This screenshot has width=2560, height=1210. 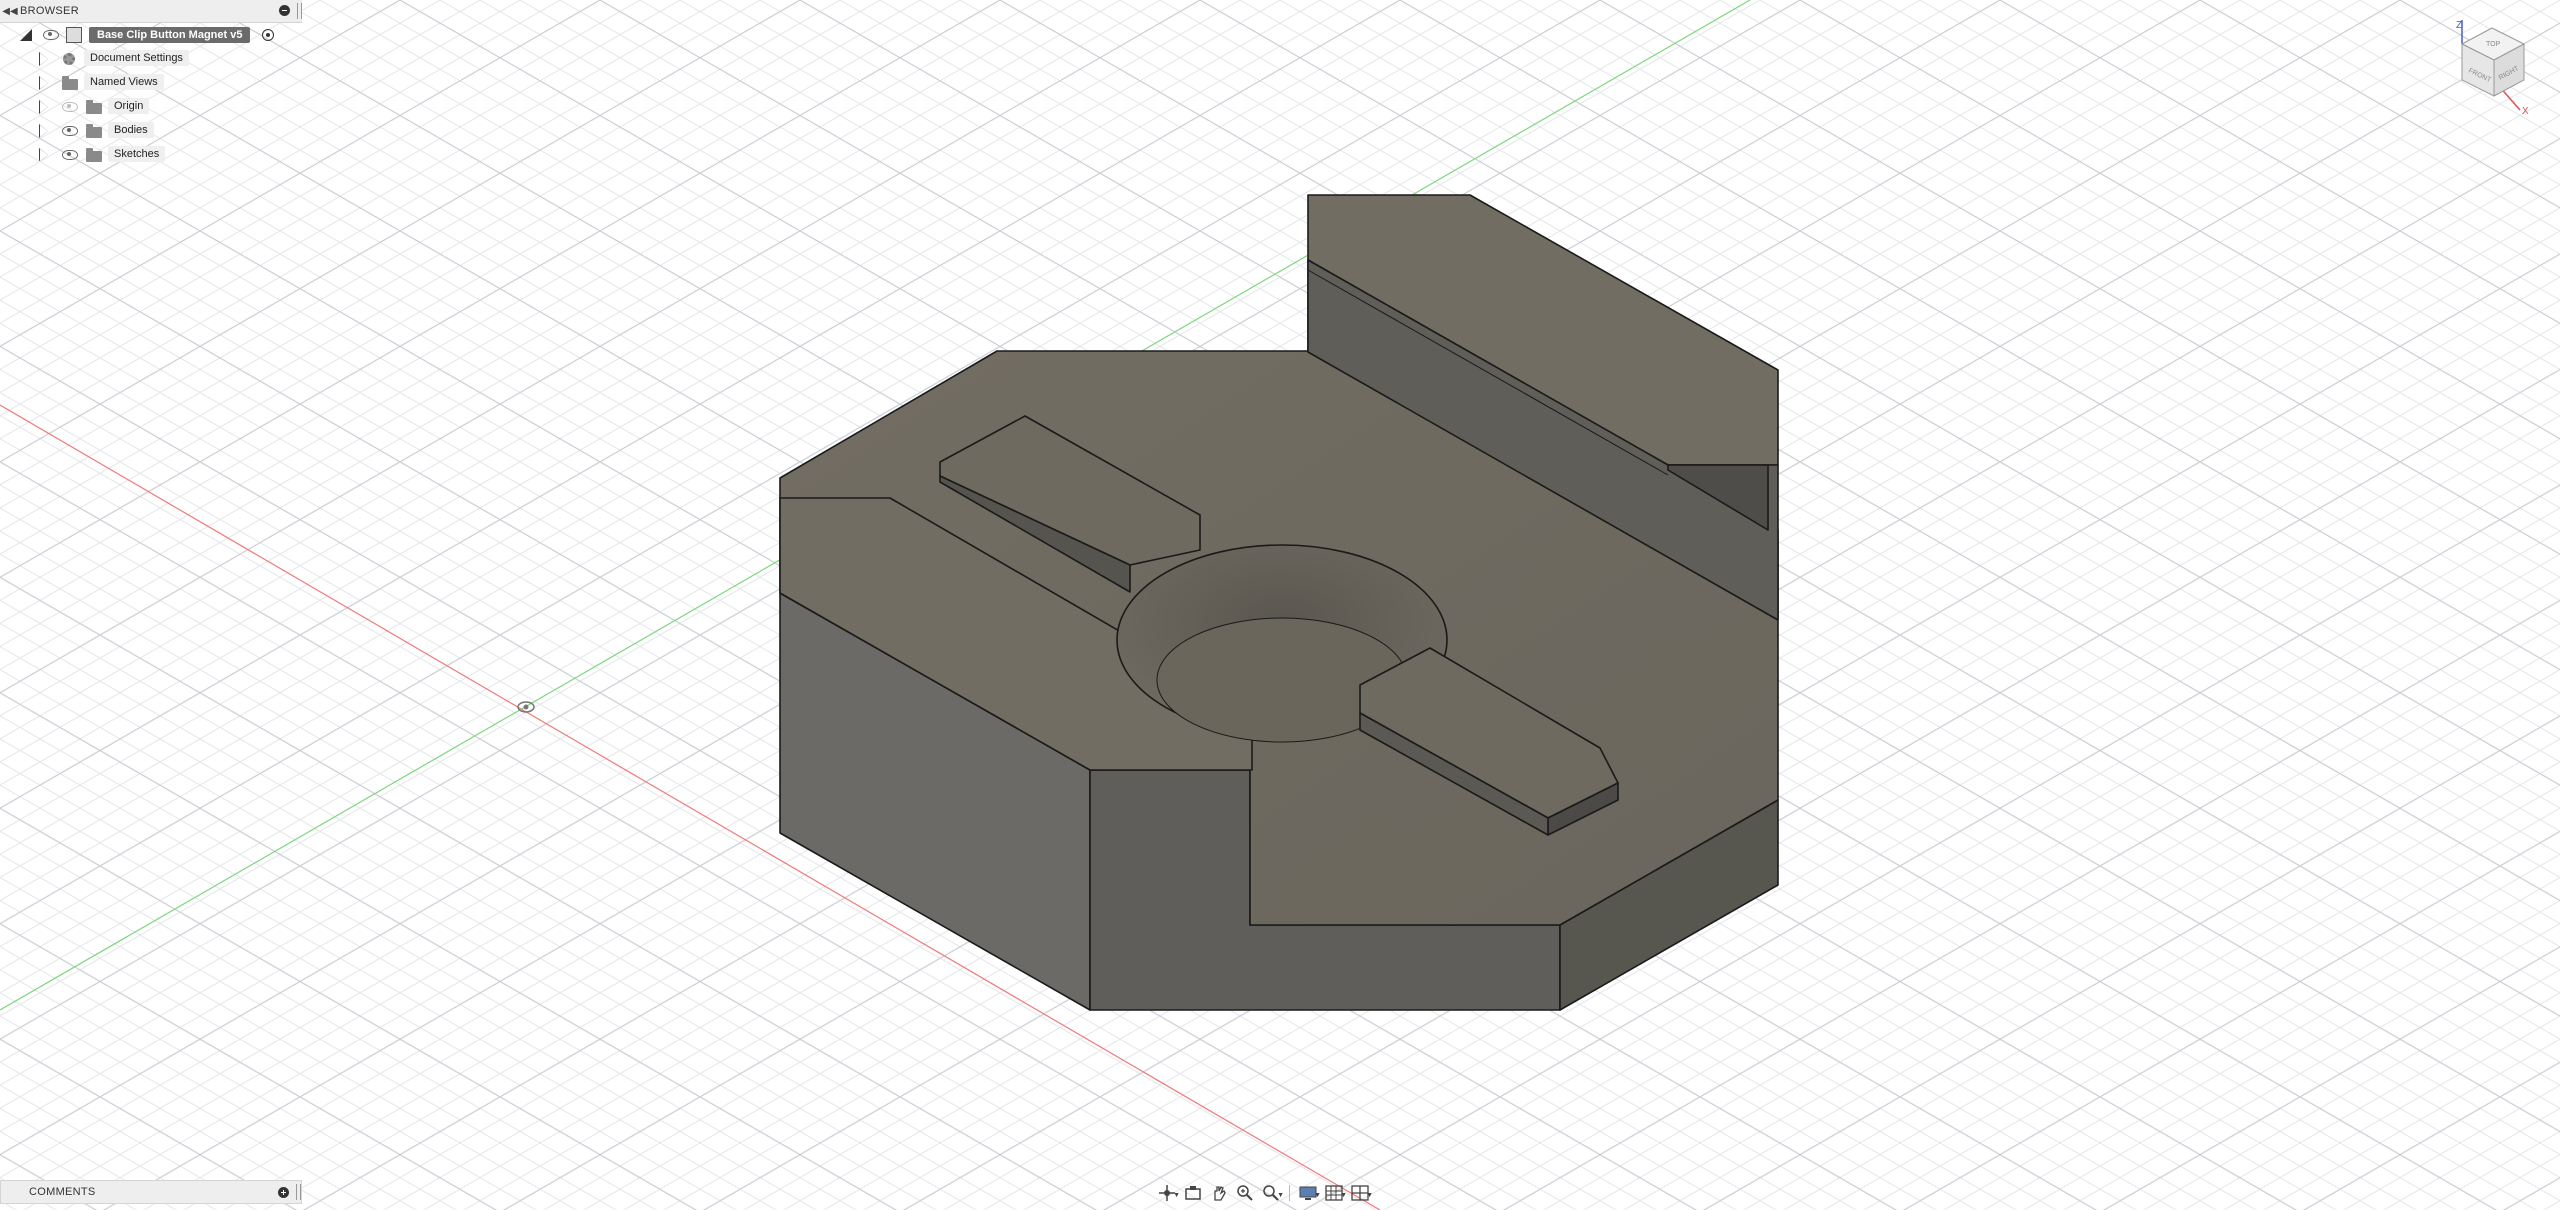 I want to click on activate-component-icon, so click(x=268, y=35).